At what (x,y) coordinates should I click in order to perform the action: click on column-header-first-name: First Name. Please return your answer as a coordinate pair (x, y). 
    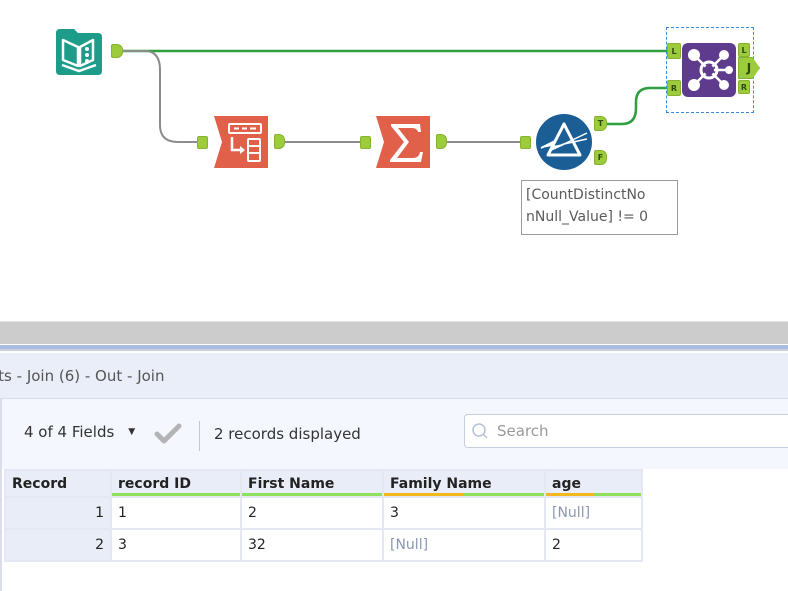
    Looking at the image, I should click on (312, 483).